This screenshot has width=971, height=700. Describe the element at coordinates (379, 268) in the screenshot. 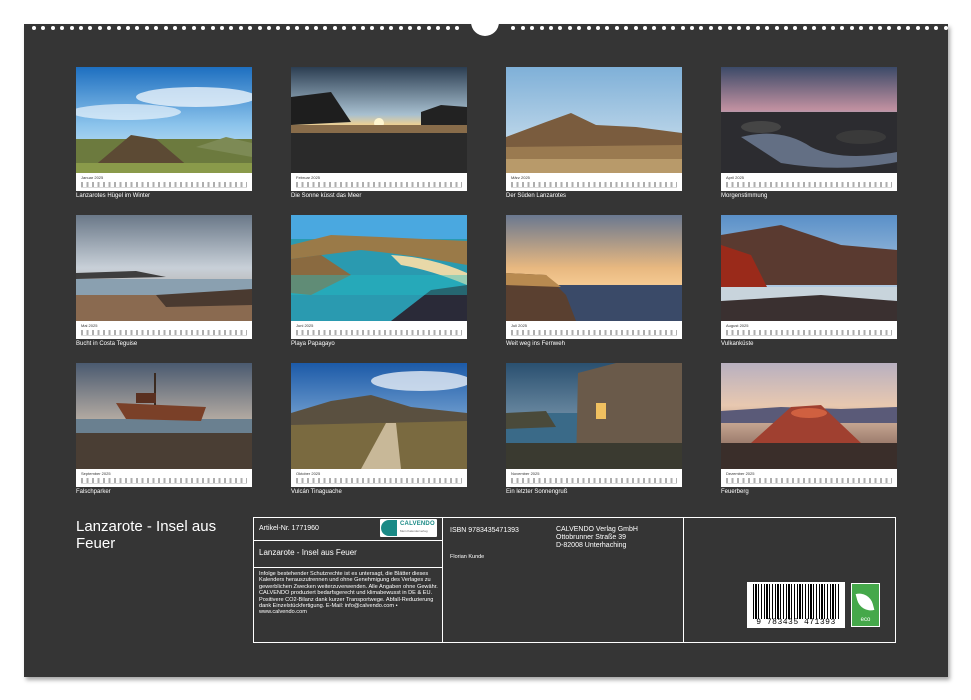

I see `photo-playa-papagayo` at that location.